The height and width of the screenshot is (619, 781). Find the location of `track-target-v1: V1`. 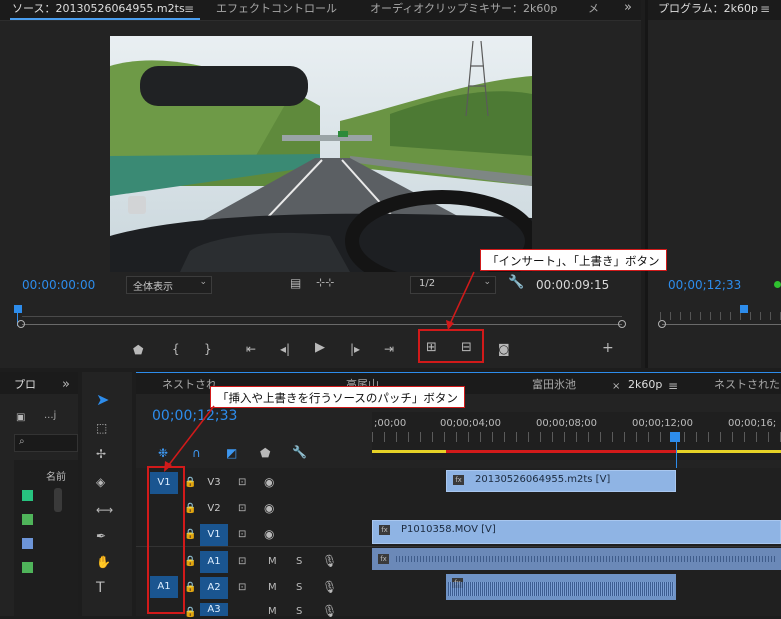

track-target-v1: V1 is located at coordinates (214, 535).